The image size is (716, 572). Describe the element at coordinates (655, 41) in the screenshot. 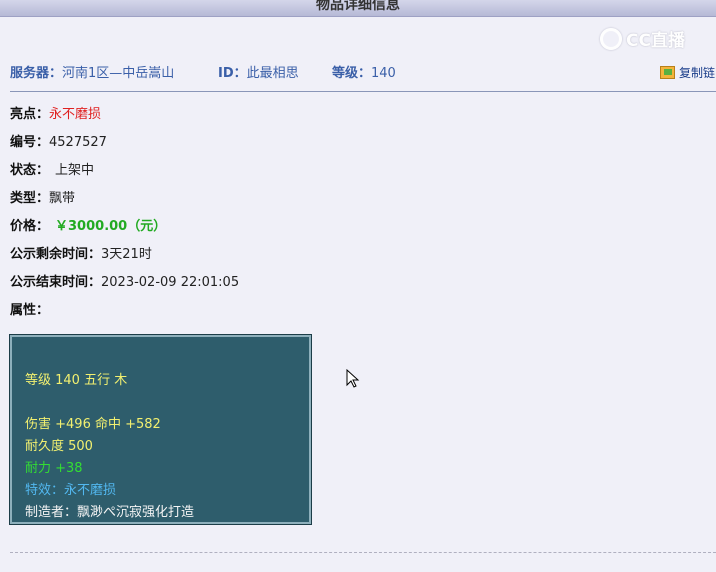

I see `watermark-text: CC直播` at that location.